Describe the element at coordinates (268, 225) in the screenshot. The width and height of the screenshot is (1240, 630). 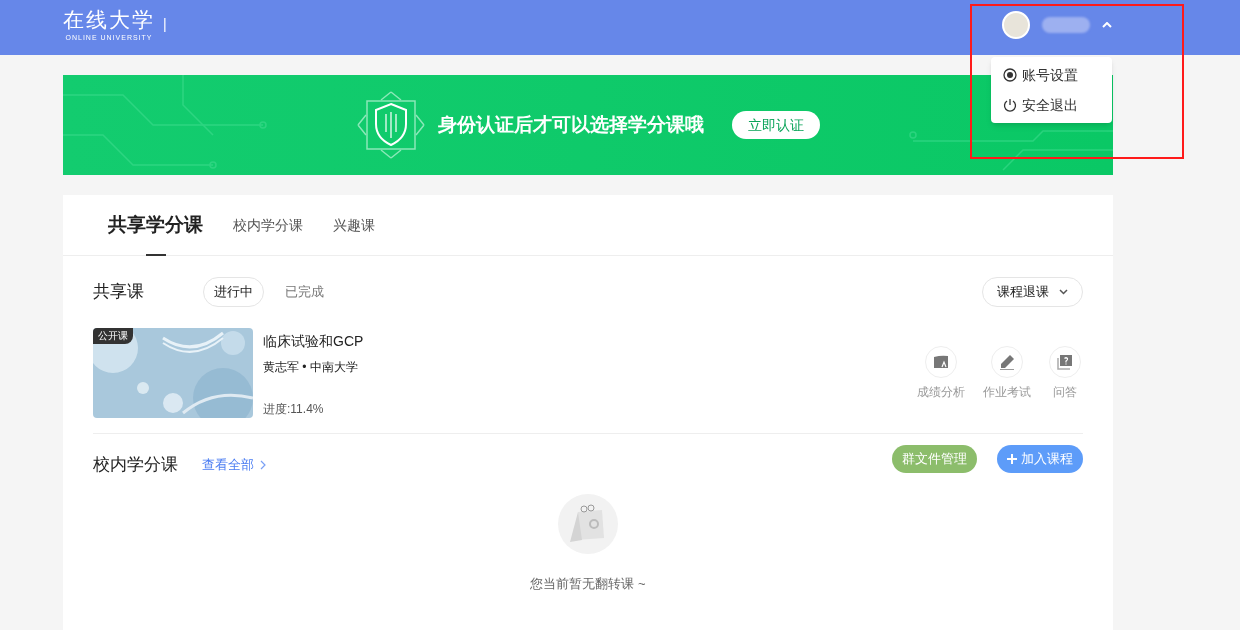
I see `tab: 校内学分课` at that location.